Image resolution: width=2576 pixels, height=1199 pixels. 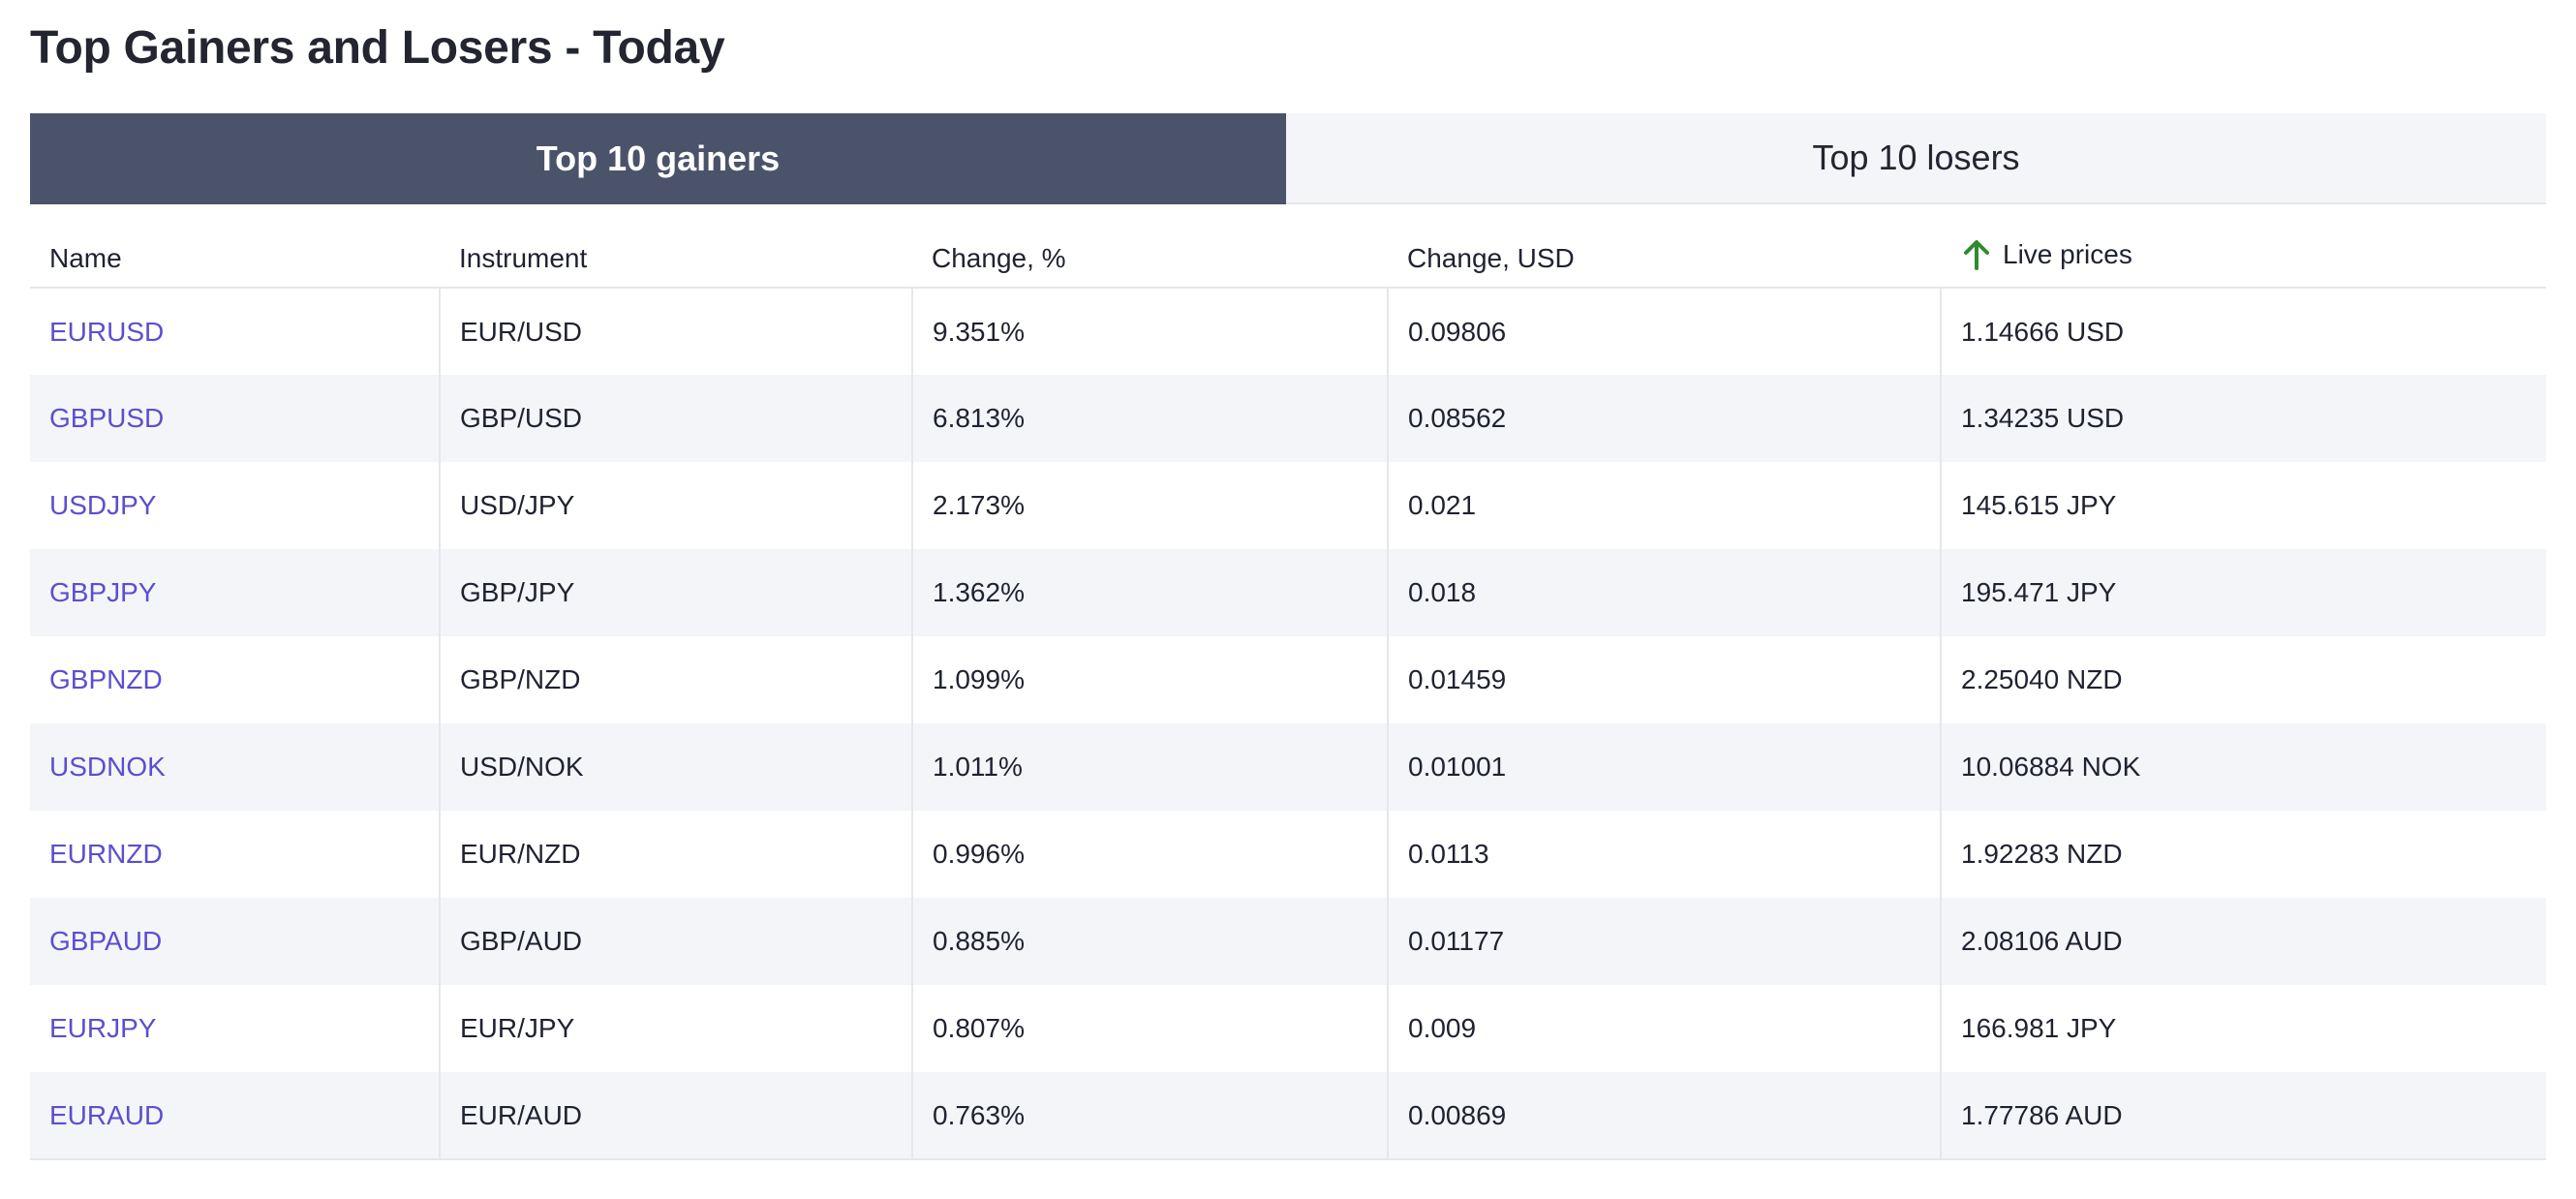 I want to click on column-header-name: Name, so click(x=235, y=246).